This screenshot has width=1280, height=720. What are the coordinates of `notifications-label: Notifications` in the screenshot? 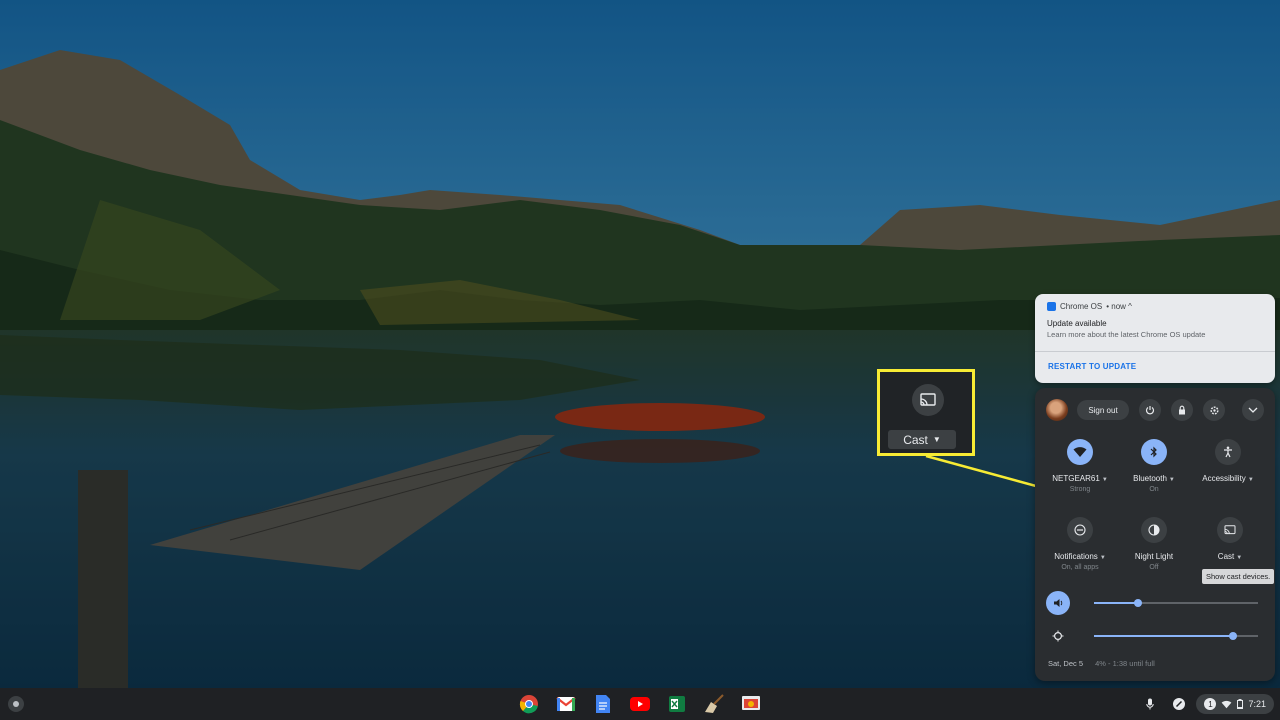 It's located at (1076, 556).